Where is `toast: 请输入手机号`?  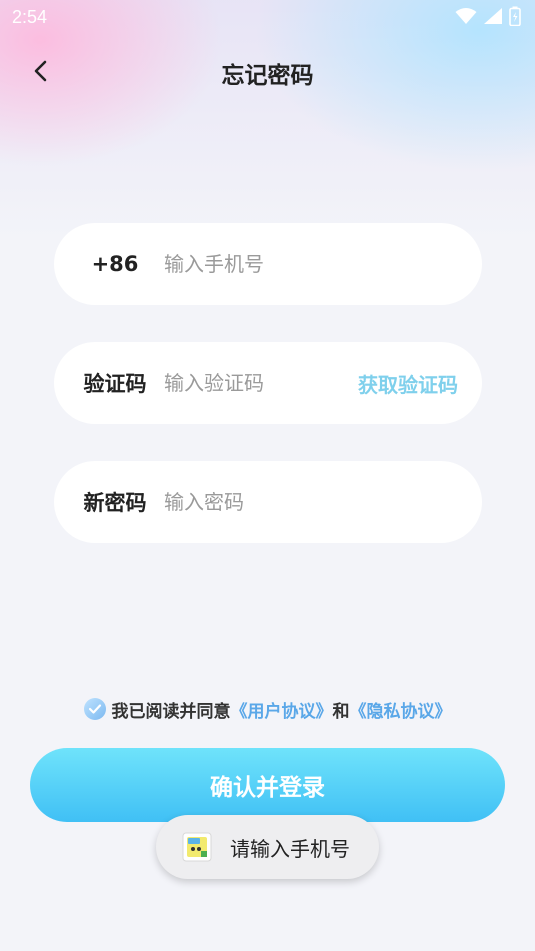 toast: 请输入手机号 is located at coordinates (267, 847).